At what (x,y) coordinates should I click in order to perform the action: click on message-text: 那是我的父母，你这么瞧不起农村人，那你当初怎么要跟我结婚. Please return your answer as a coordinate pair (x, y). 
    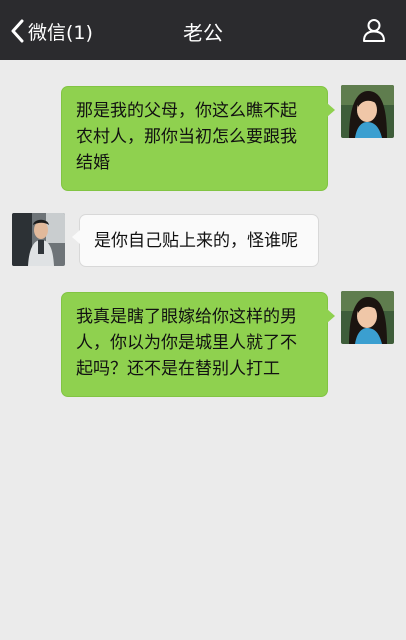
    Looking at the image, I should click on (186, 137).